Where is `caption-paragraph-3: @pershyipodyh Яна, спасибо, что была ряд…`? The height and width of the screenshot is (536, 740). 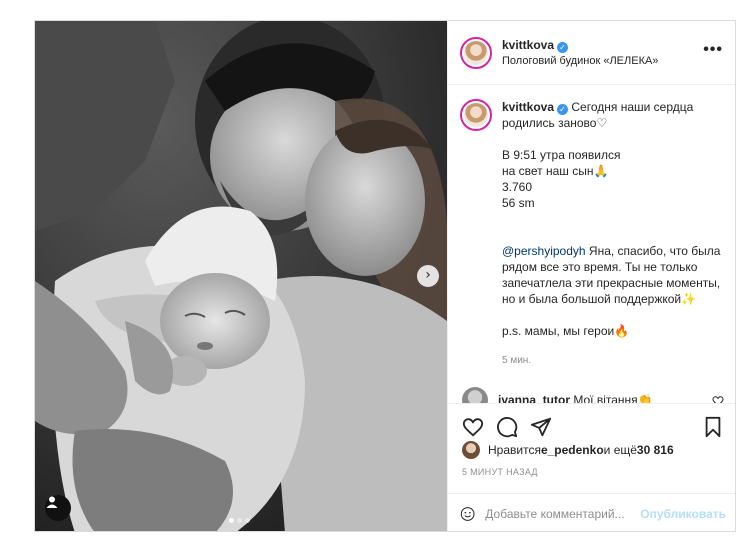
caption-paragraph-3: @pershyipodyh Яна, спасибо, что была ряд… is located at coordinates (612, 267).